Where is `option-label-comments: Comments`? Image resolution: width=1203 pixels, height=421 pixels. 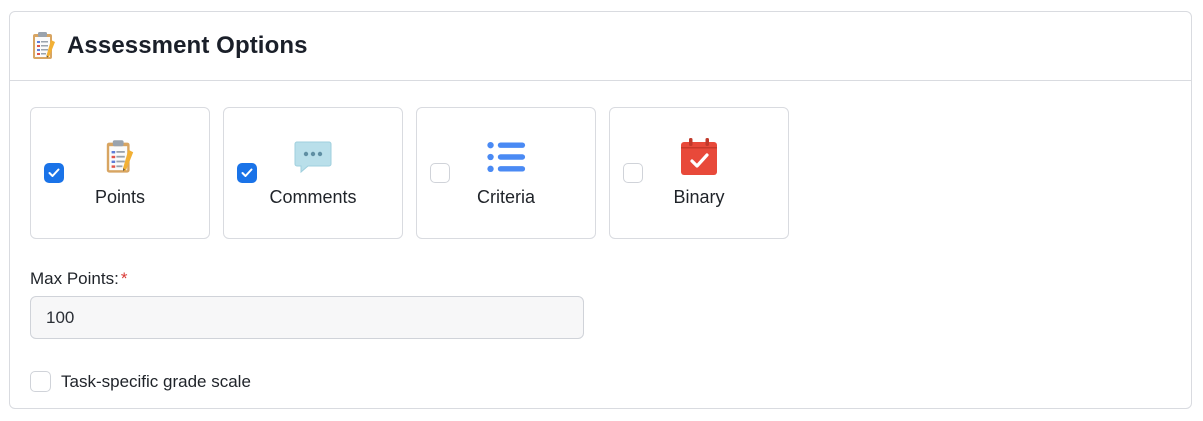
option-label-comments: Comments is located at coordinates (313, 197).